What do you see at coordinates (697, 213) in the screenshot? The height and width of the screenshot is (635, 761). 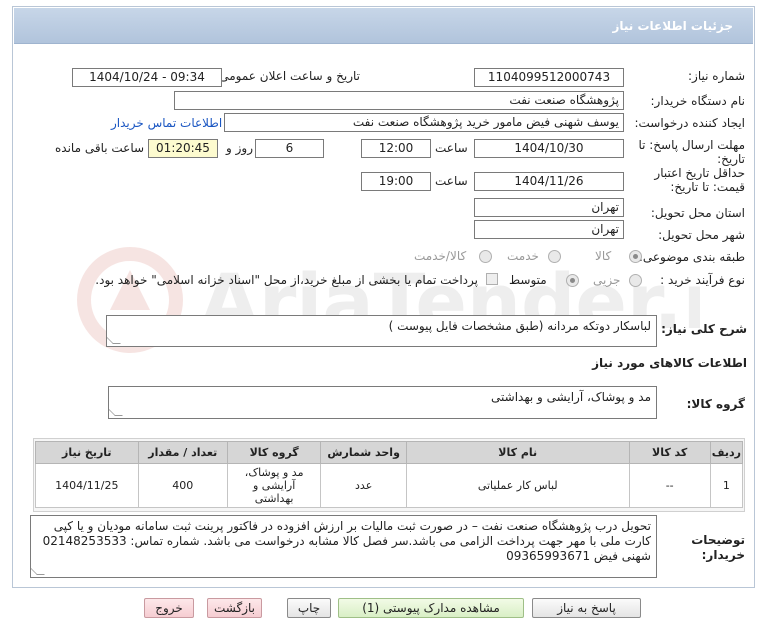 I see `province-label: استان محل تحویل:` at bounding box center [697, 213].